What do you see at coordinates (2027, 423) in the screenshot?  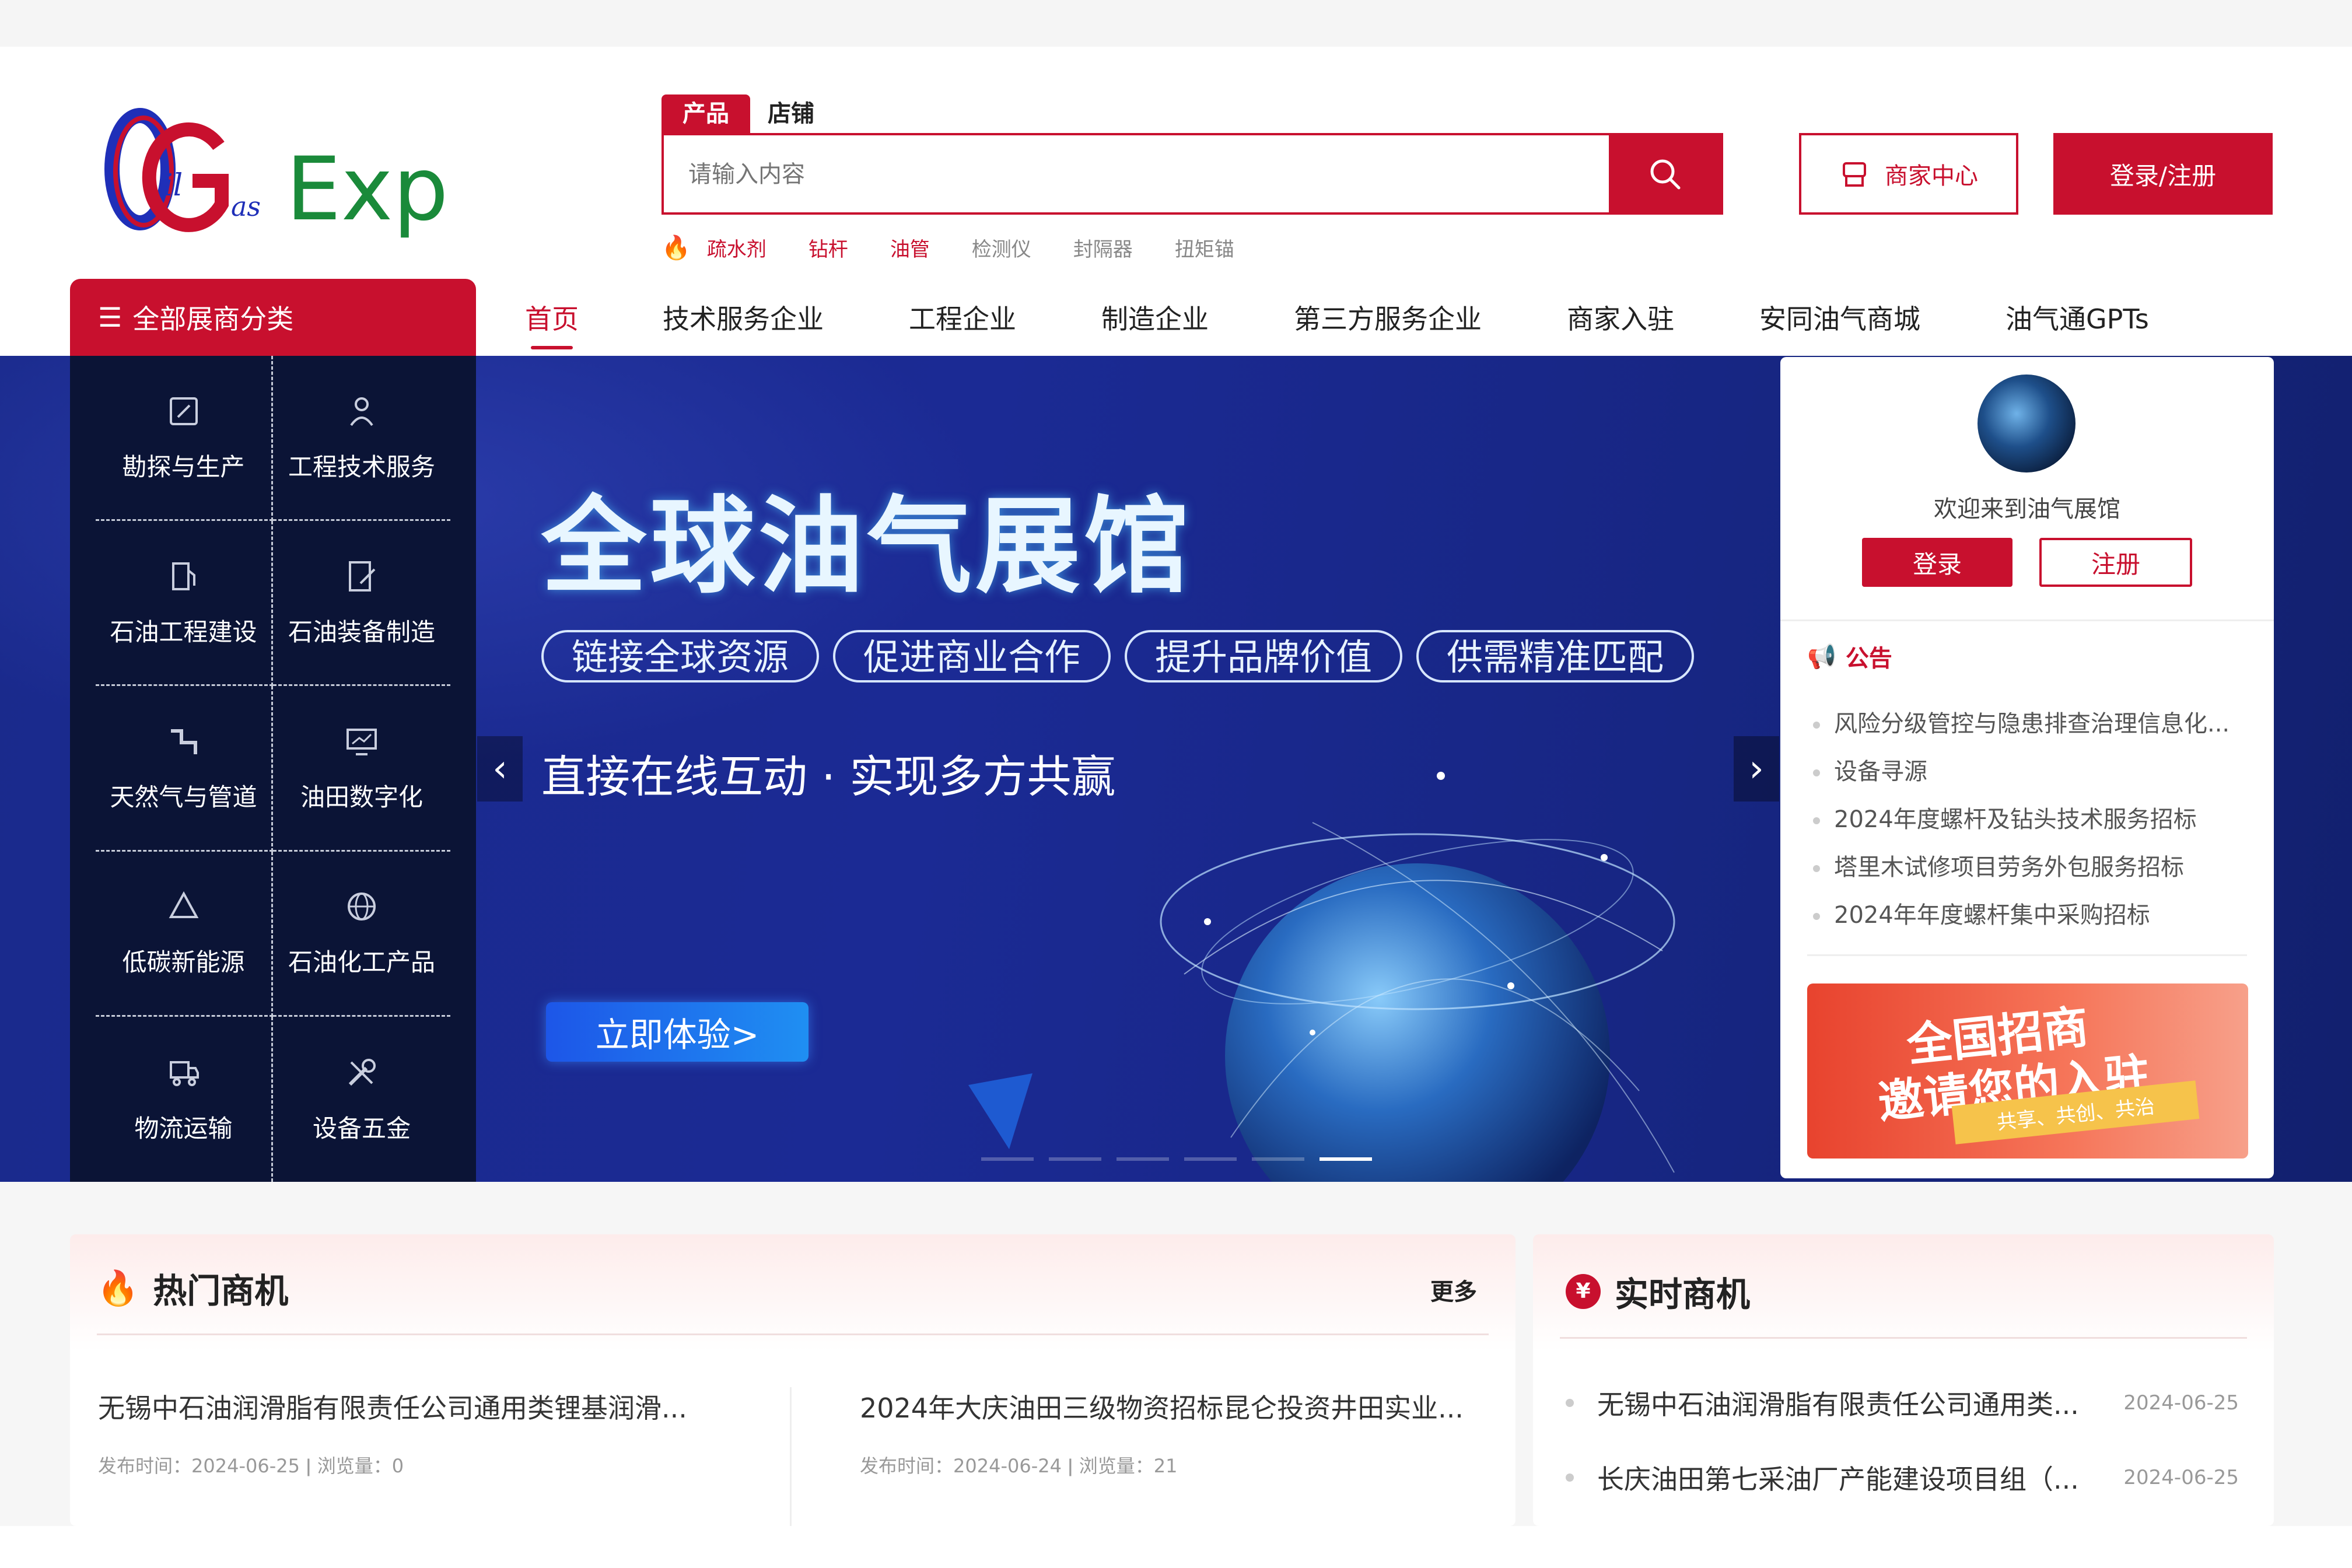 I see `avatar` at bounding box center [2027, 423].